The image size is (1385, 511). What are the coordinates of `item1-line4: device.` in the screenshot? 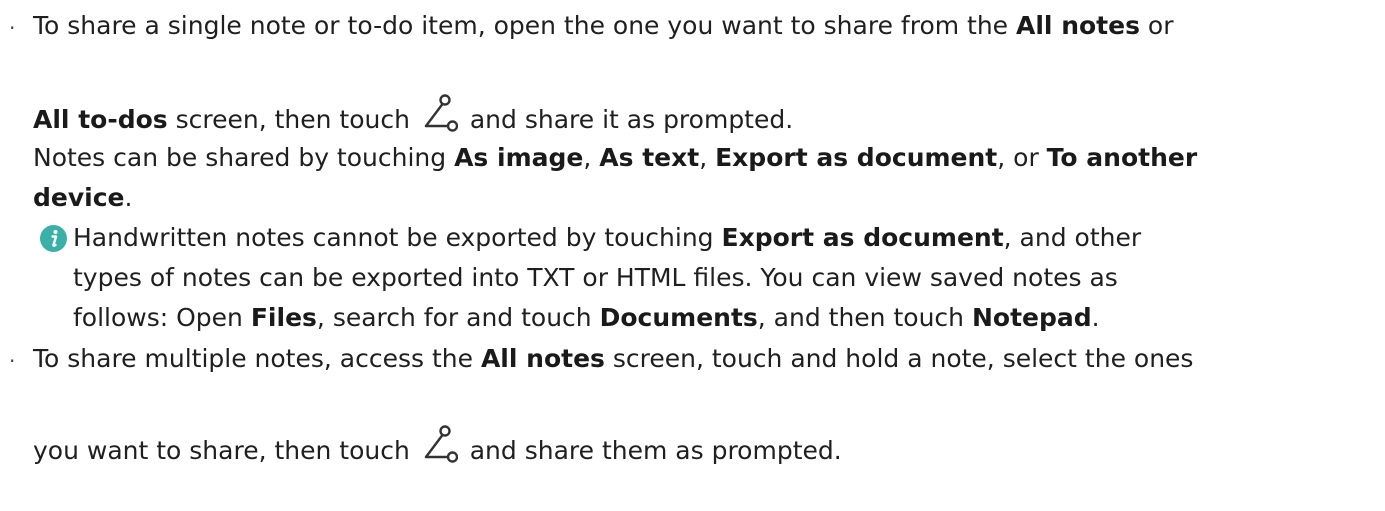 It's located at (82, 197).